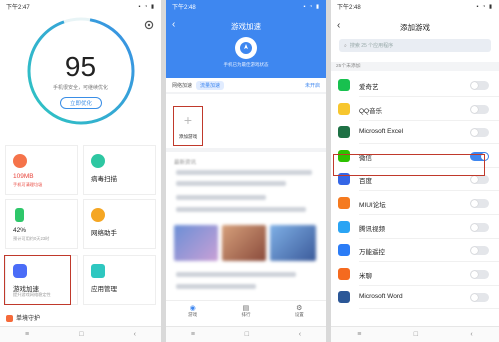 This screenshot has width=499, height=342. I want to click on status-time: 下午2:47, so click(18, 8).